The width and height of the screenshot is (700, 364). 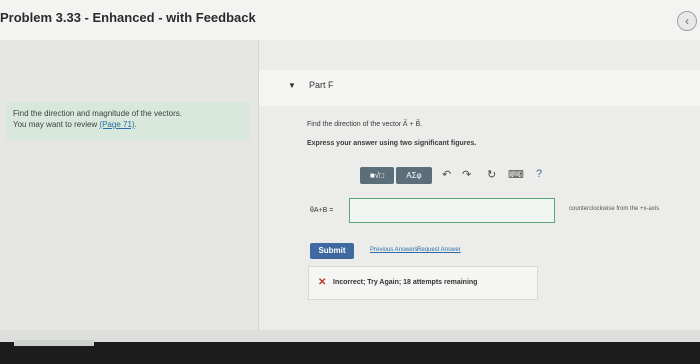 What do you see at coordinates (491, 174) in the screenshot?
I see `reset-icon: ↻` at bounding box center [491, 174].